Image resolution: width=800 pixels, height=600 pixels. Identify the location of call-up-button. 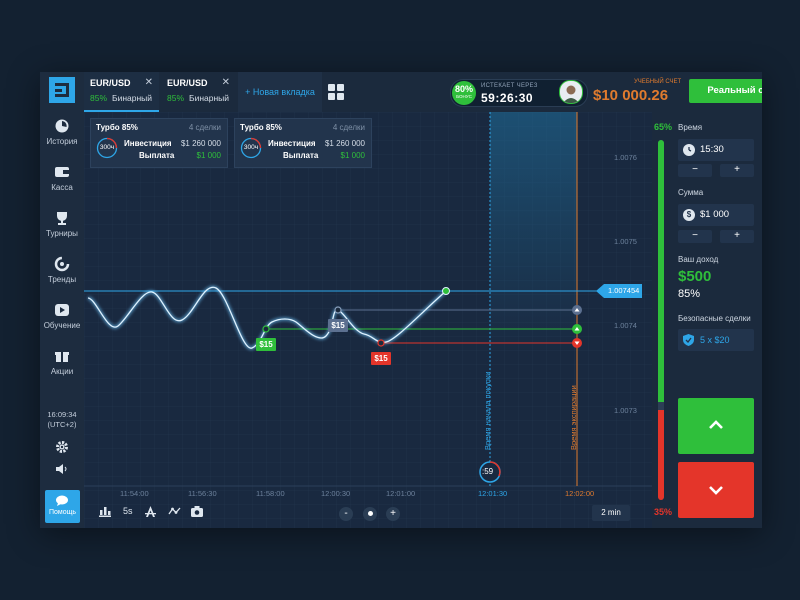
(716, 426).